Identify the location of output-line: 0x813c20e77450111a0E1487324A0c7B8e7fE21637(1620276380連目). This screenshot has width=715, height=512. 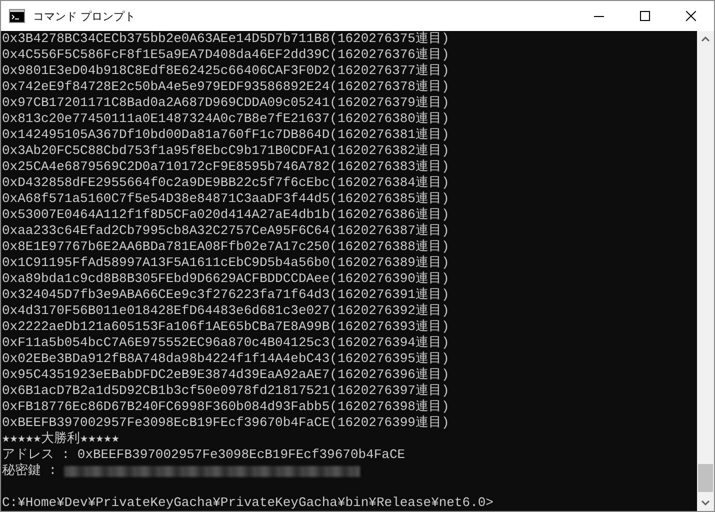
(226, 119).